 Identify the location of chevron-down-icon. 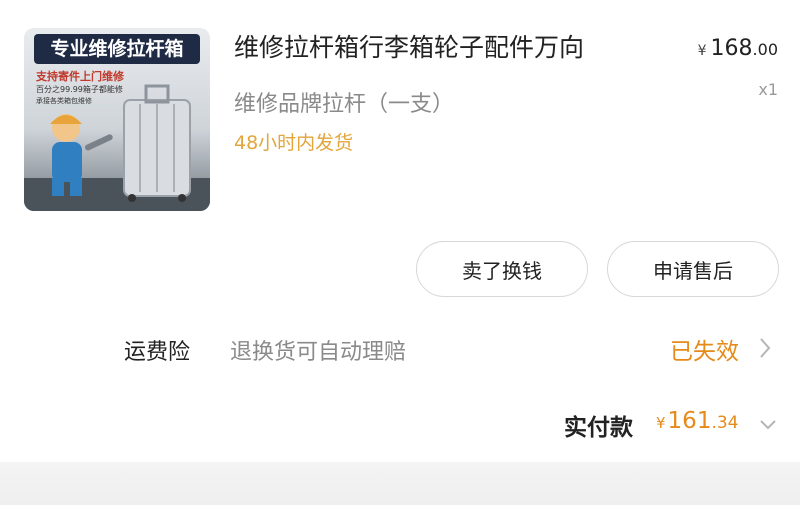
(768, 425).